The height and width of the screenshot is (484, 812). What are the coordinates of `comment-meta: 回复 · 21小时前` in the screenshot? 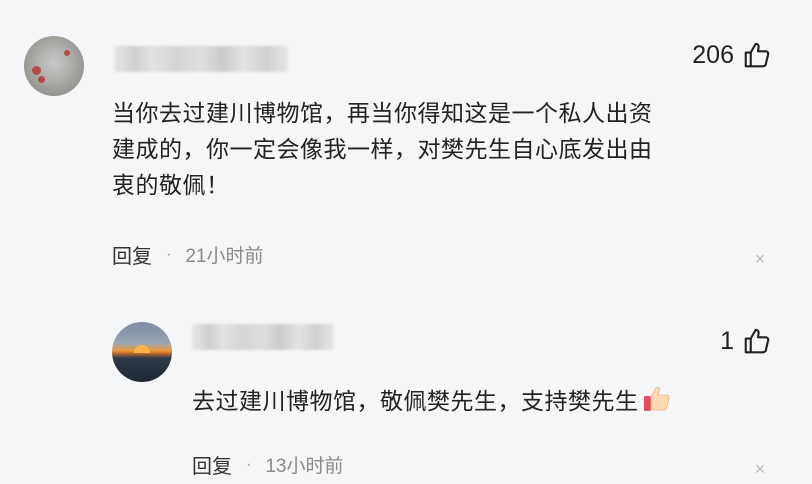 It's located at (187, 254).